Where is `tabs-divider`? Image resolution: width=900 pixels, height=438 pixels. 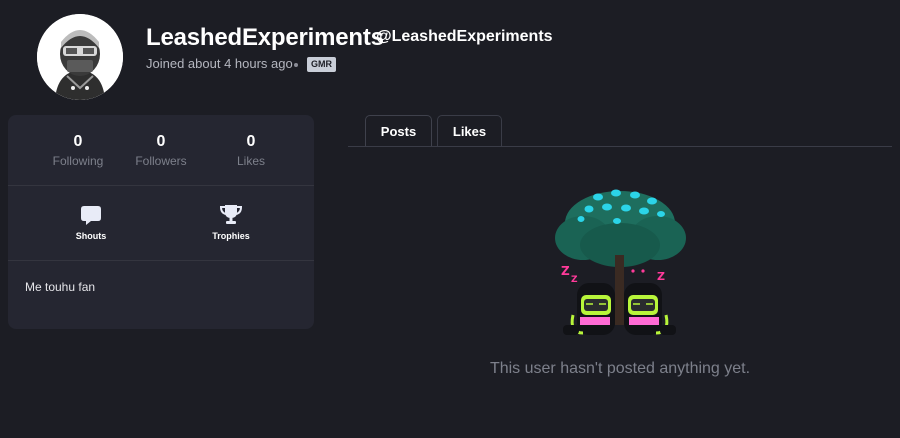 tabs-divider is located at coordinates (620, 146).